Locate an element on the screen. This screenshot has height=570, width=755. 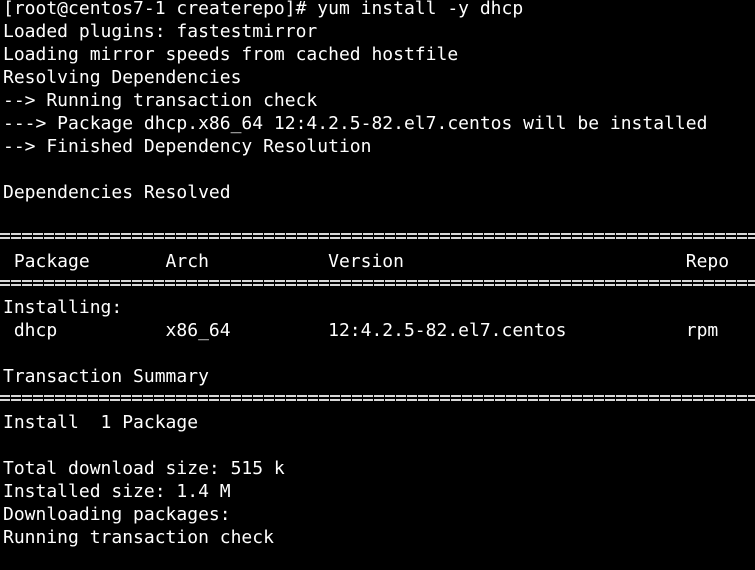
output-line-finished-resolution: --> Finished Dependency Resolution is located at coordinates (187, 146).